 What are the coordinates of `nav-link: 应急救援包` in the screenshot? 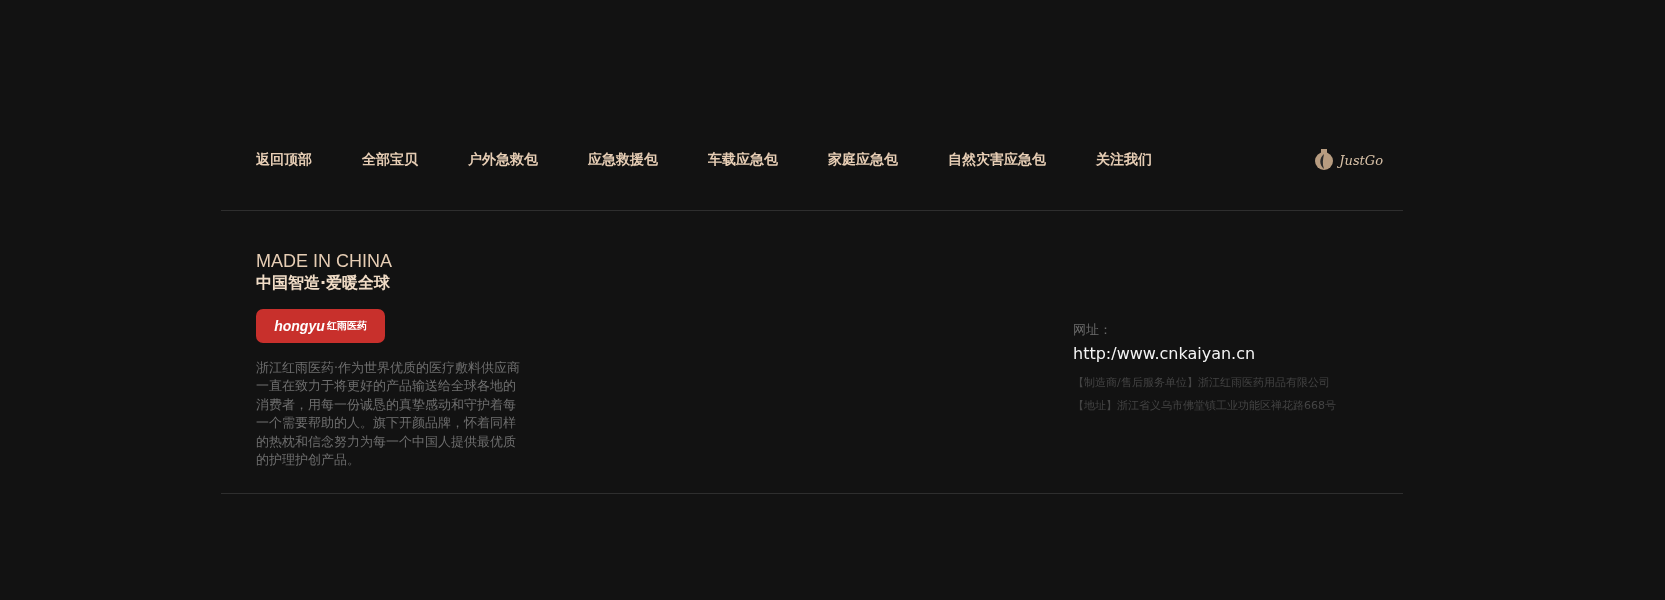 It's located at (623, 160).